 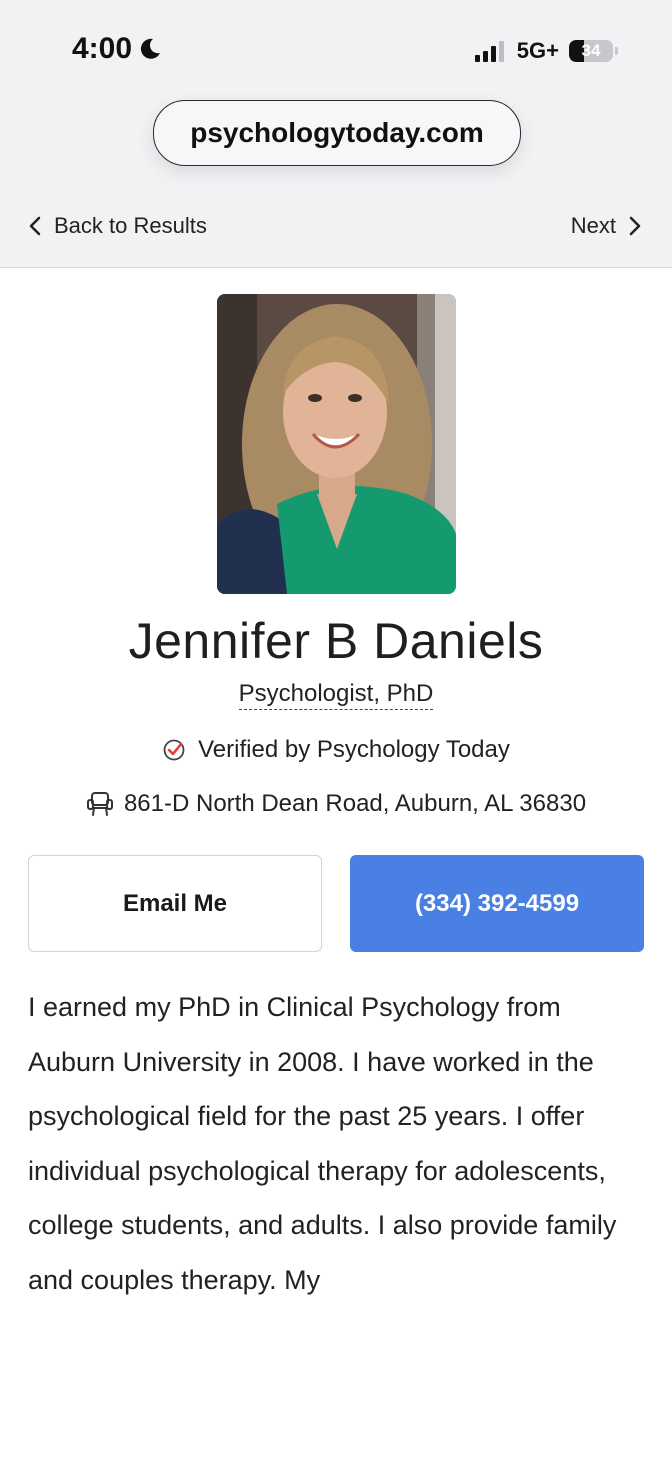 I want to click on credentials-text: Psychologist, PhD, so click(x=336, y=695).